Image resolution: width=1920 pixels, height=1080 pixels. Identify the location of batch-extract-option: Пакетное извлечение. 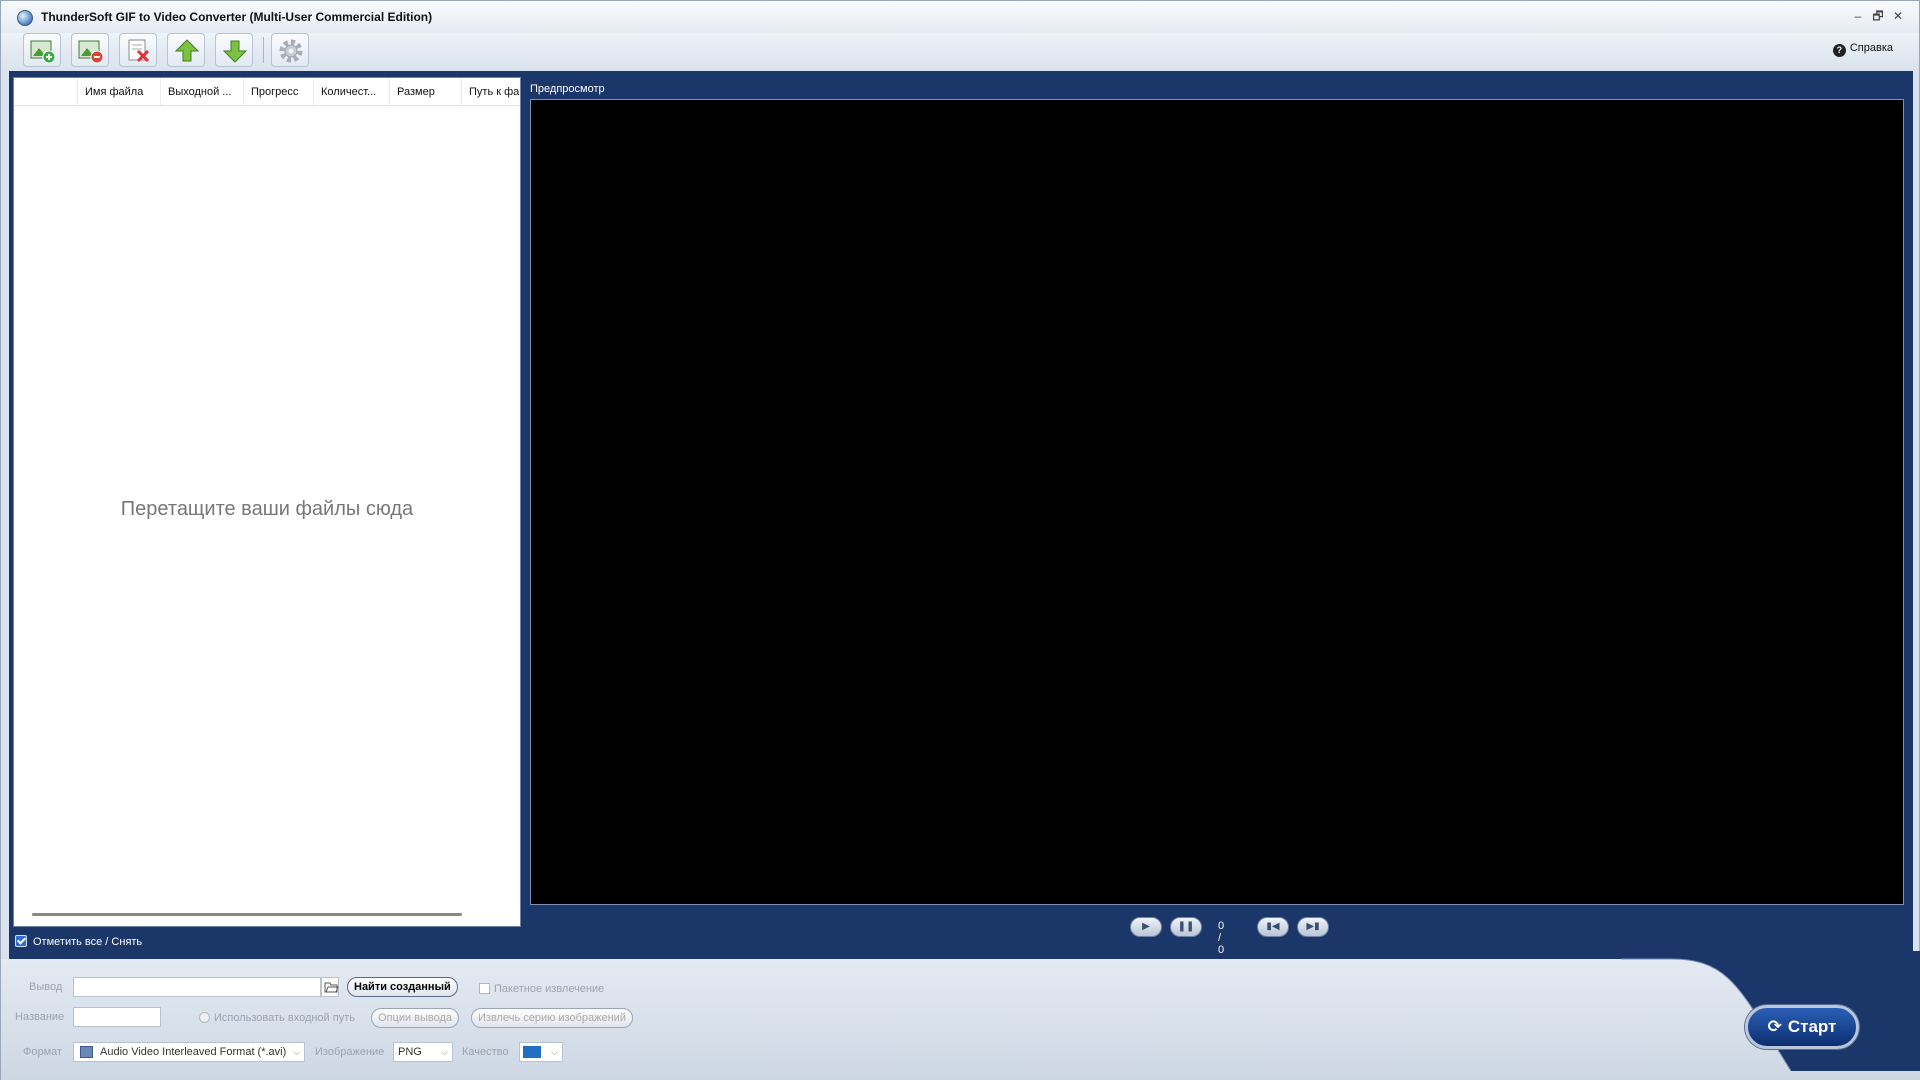
(541, 989).